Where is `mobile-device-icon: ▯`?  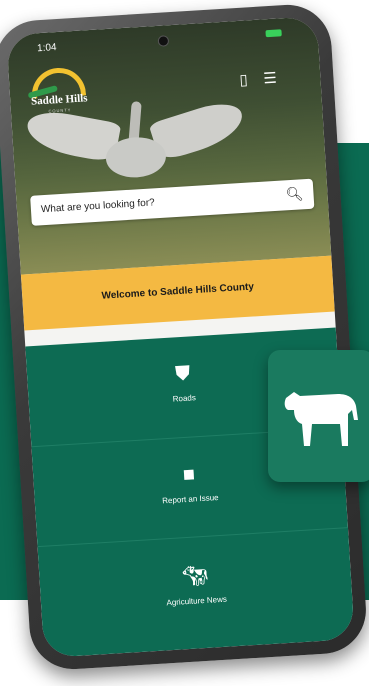
mobile-device-icon: ▯ is located at coordinates (243, 79).